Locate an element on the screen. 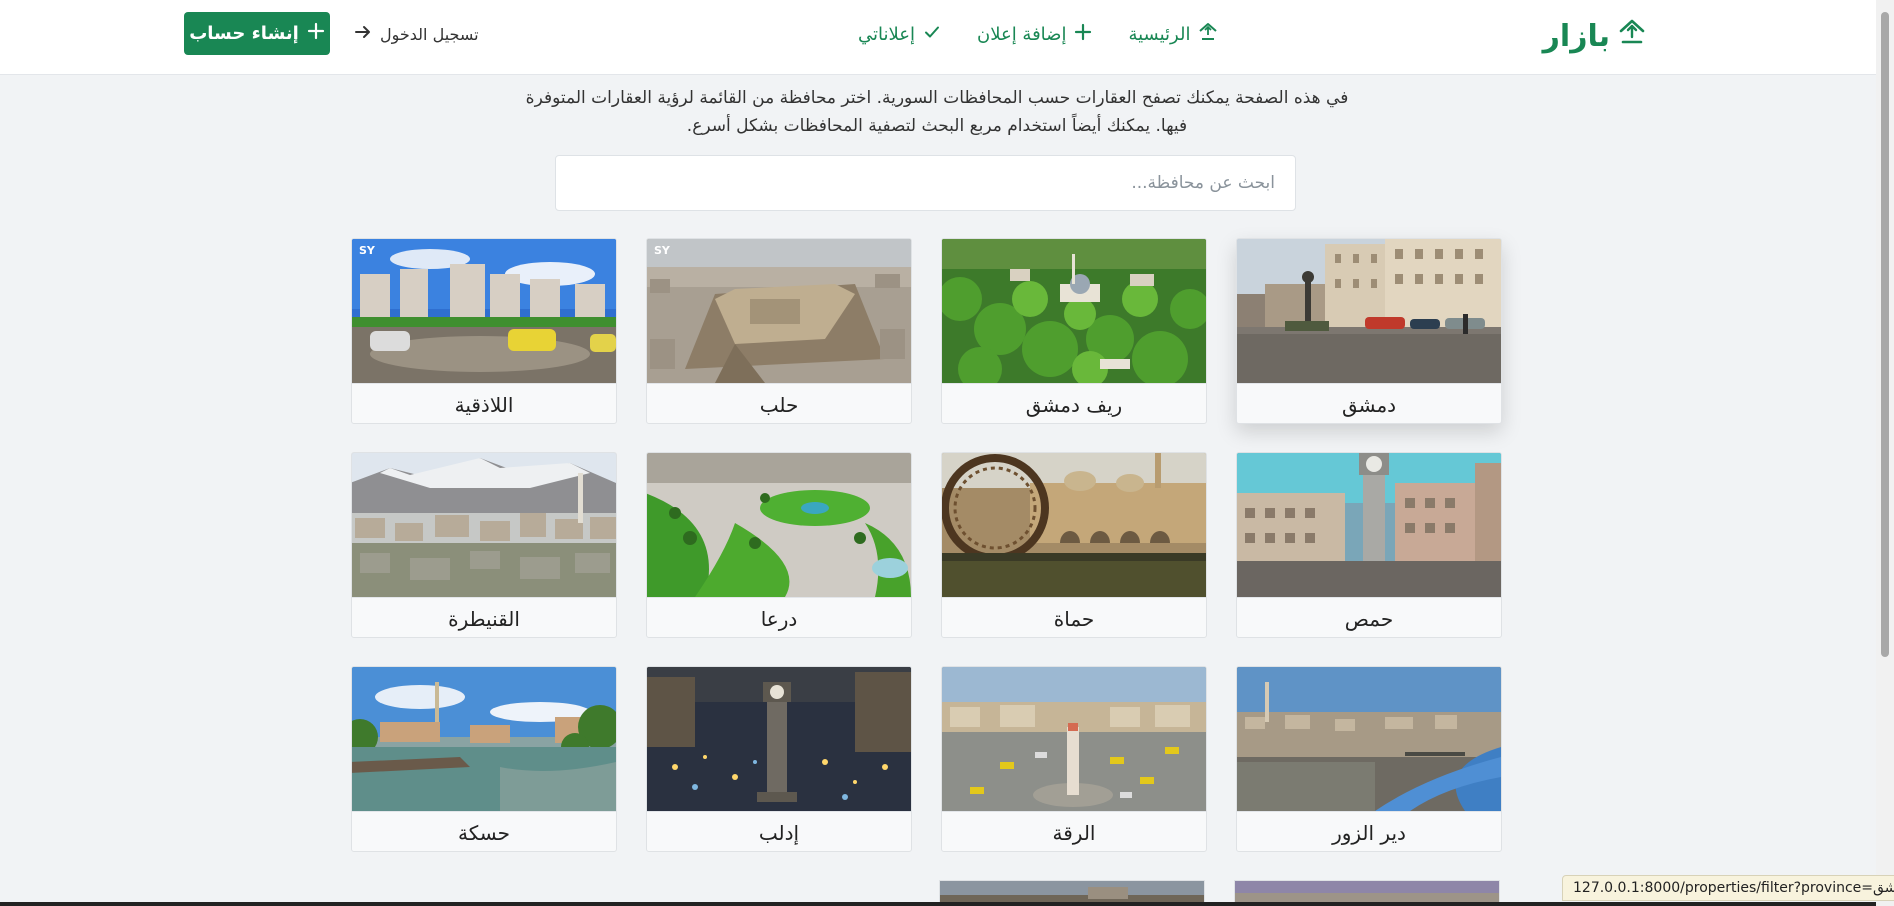  province-name: حماة is located at coordinates (1074, 617).